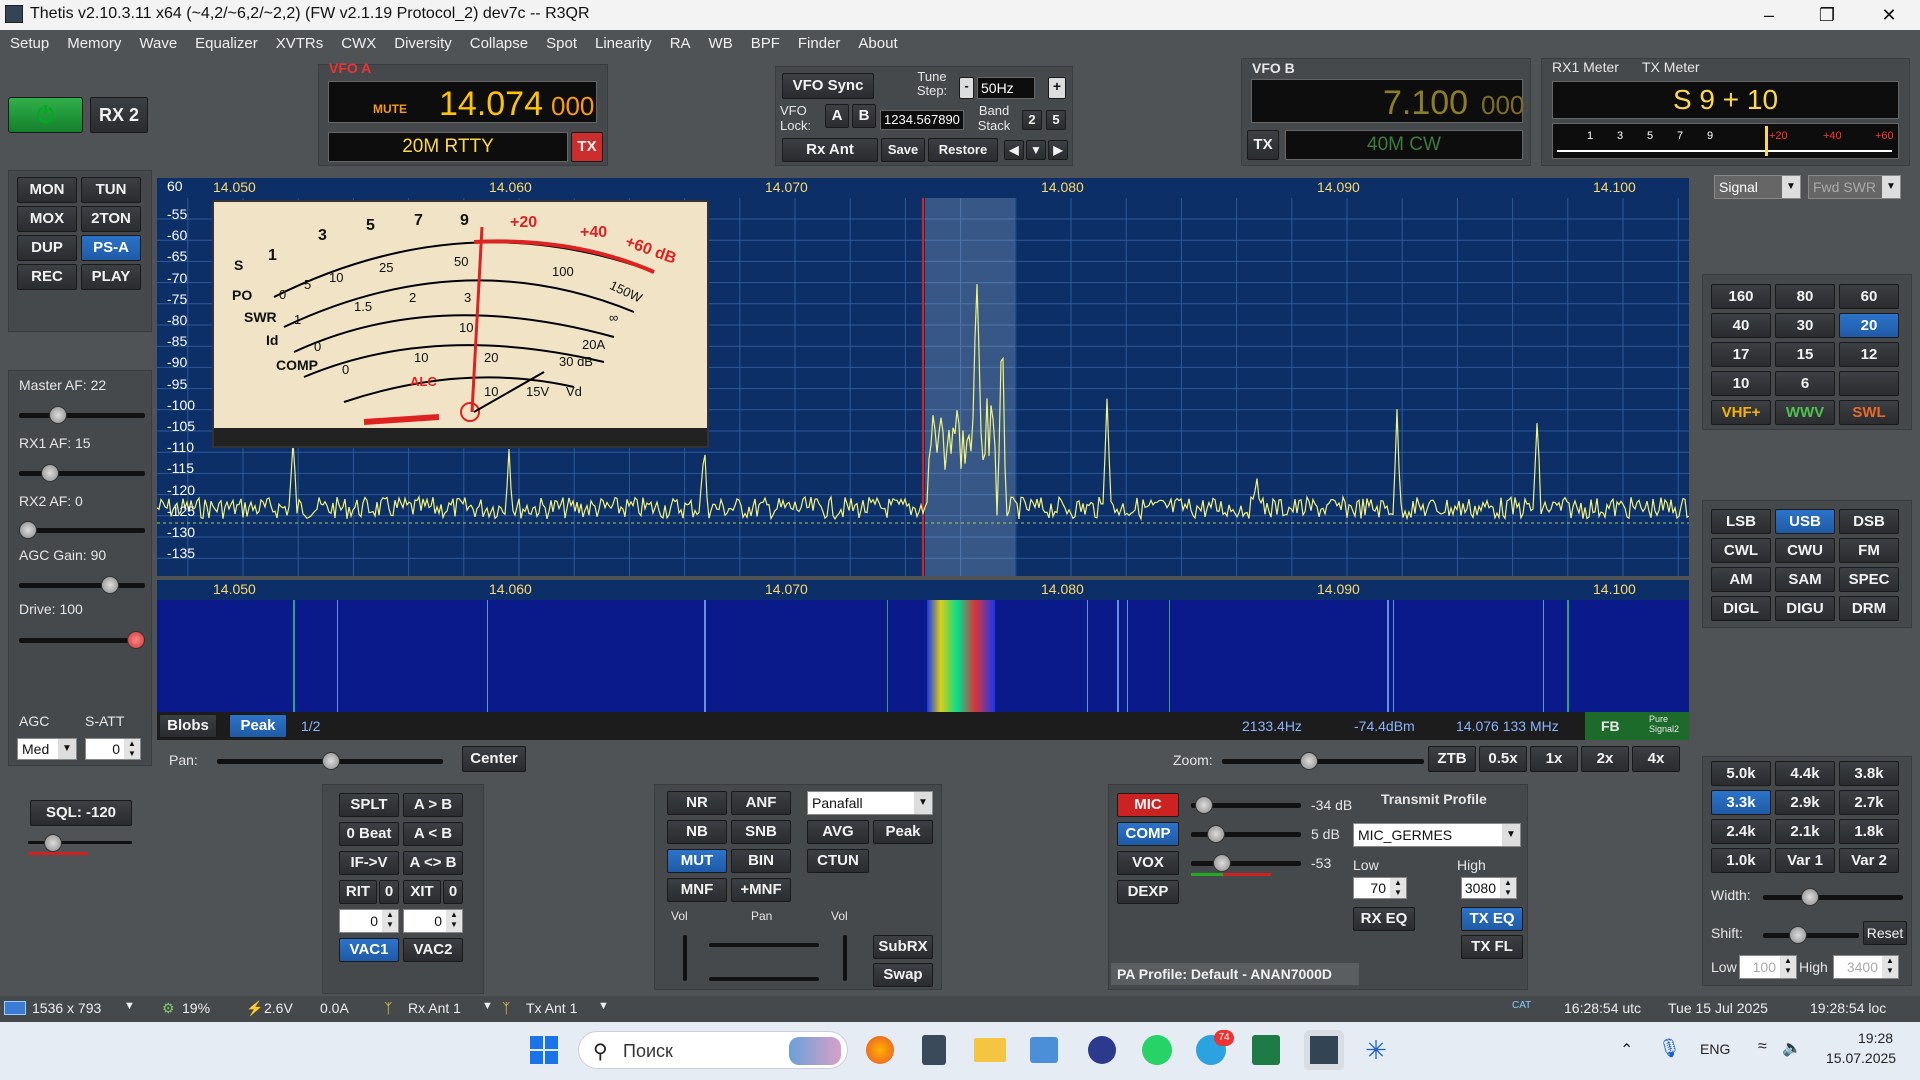  I want to click on xit-value: 0, so click(453, 892).